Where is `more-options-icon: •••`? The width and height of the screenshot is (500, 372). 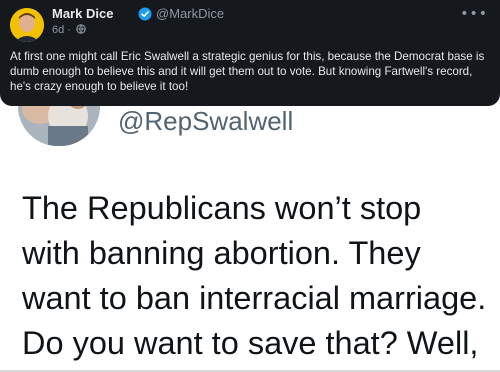
more-options-icon: ••• is located at coordinates (474, 14).